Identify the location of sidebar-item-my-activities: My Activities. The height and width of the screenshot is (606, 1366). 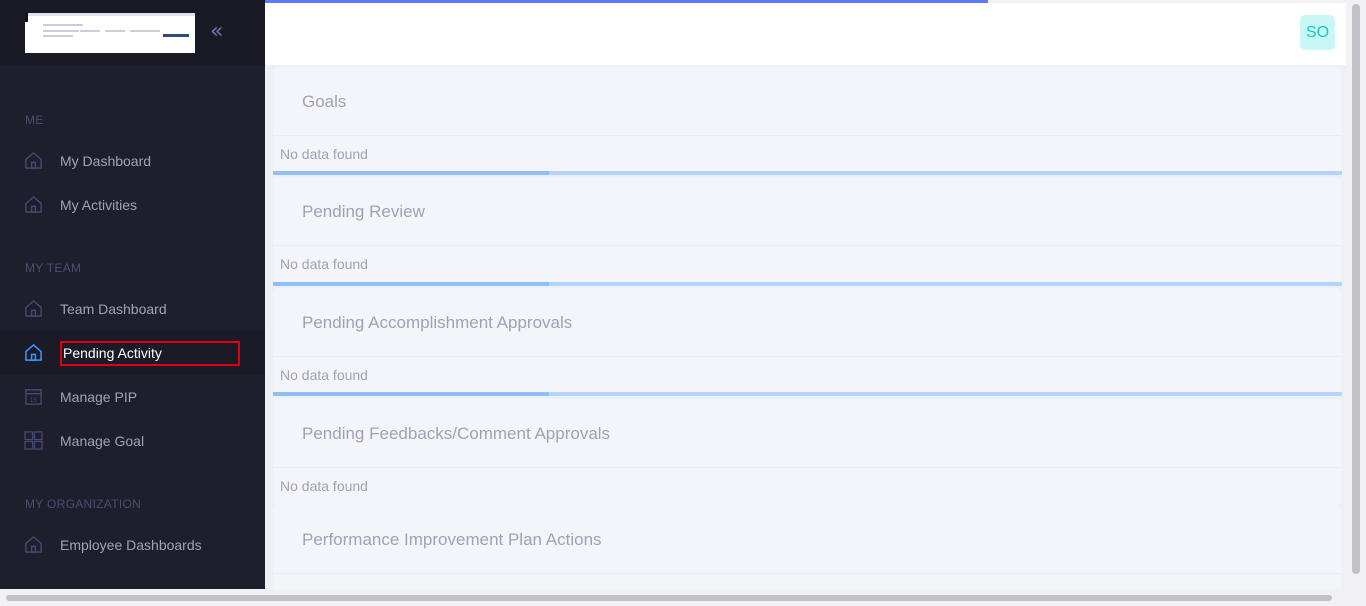
(132, 205).